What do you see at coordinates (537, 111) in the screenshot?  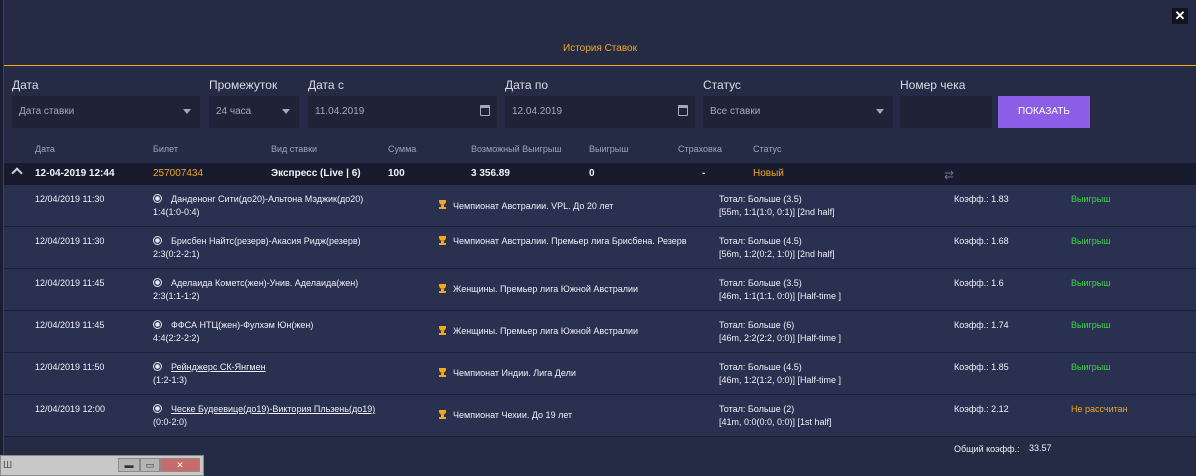 I see `date-to-value: 12.04.2019` at bounding box center [537, 111].